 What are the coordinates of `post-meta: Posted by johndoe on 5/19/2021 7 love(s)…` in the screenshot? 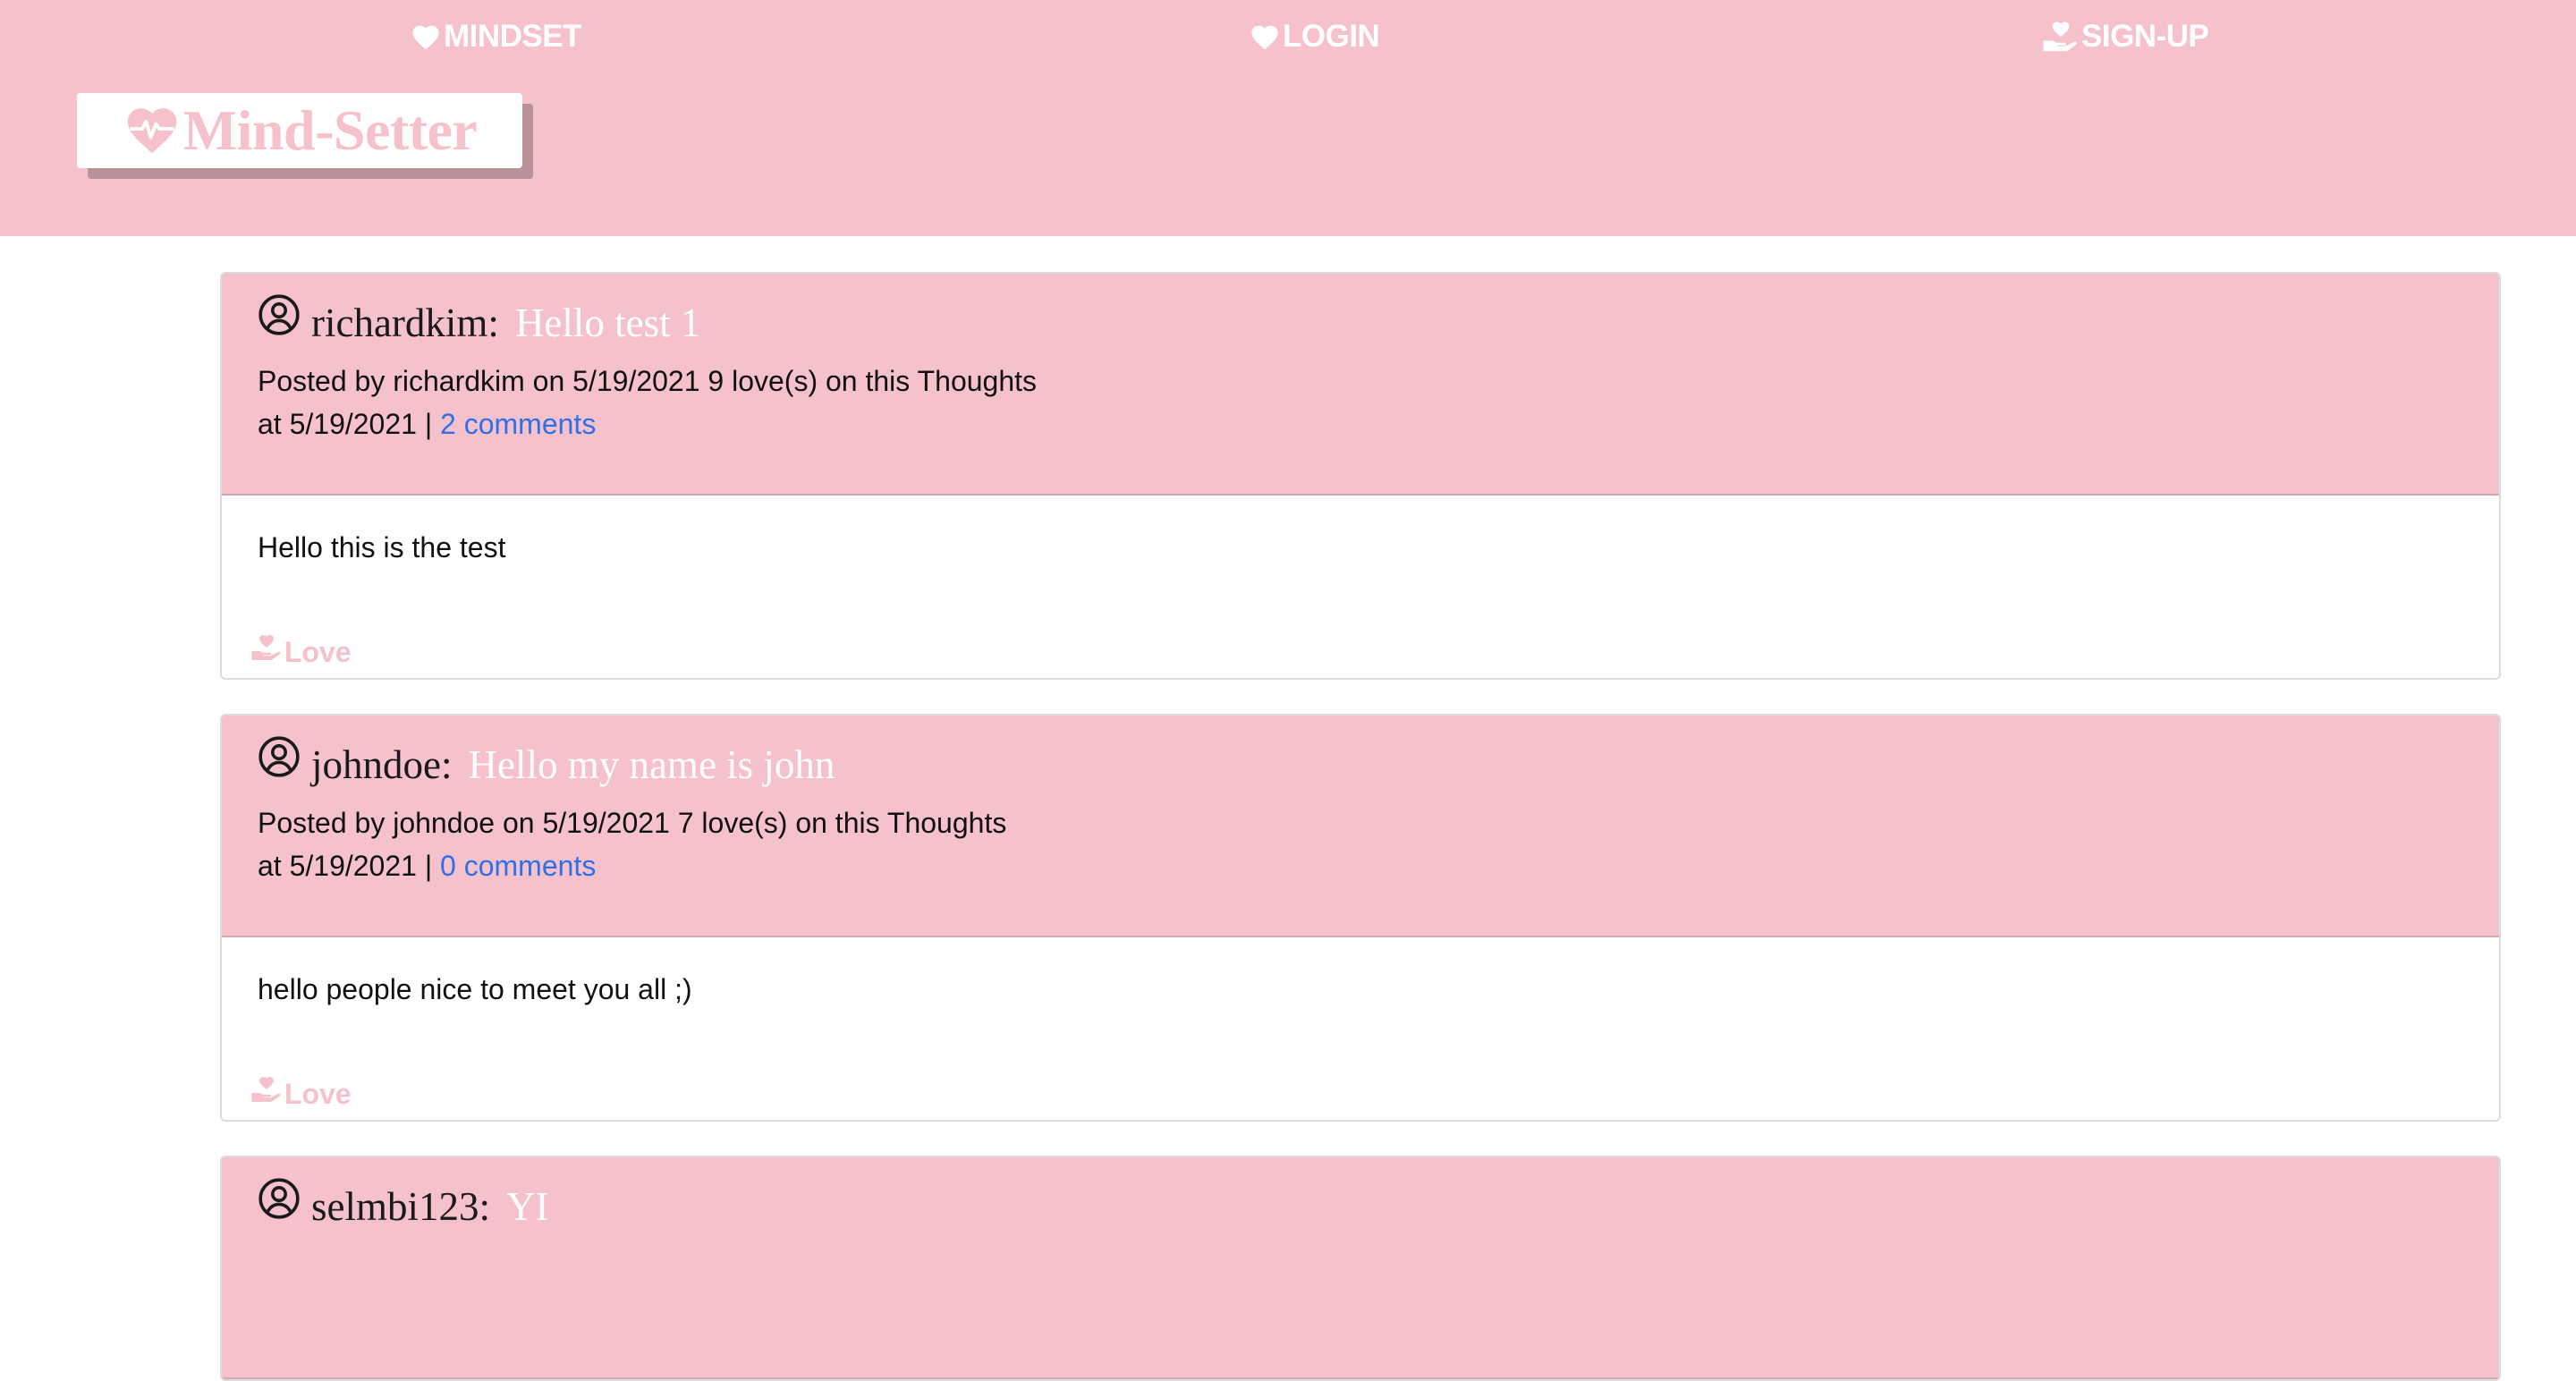 It's located at (632, 844).